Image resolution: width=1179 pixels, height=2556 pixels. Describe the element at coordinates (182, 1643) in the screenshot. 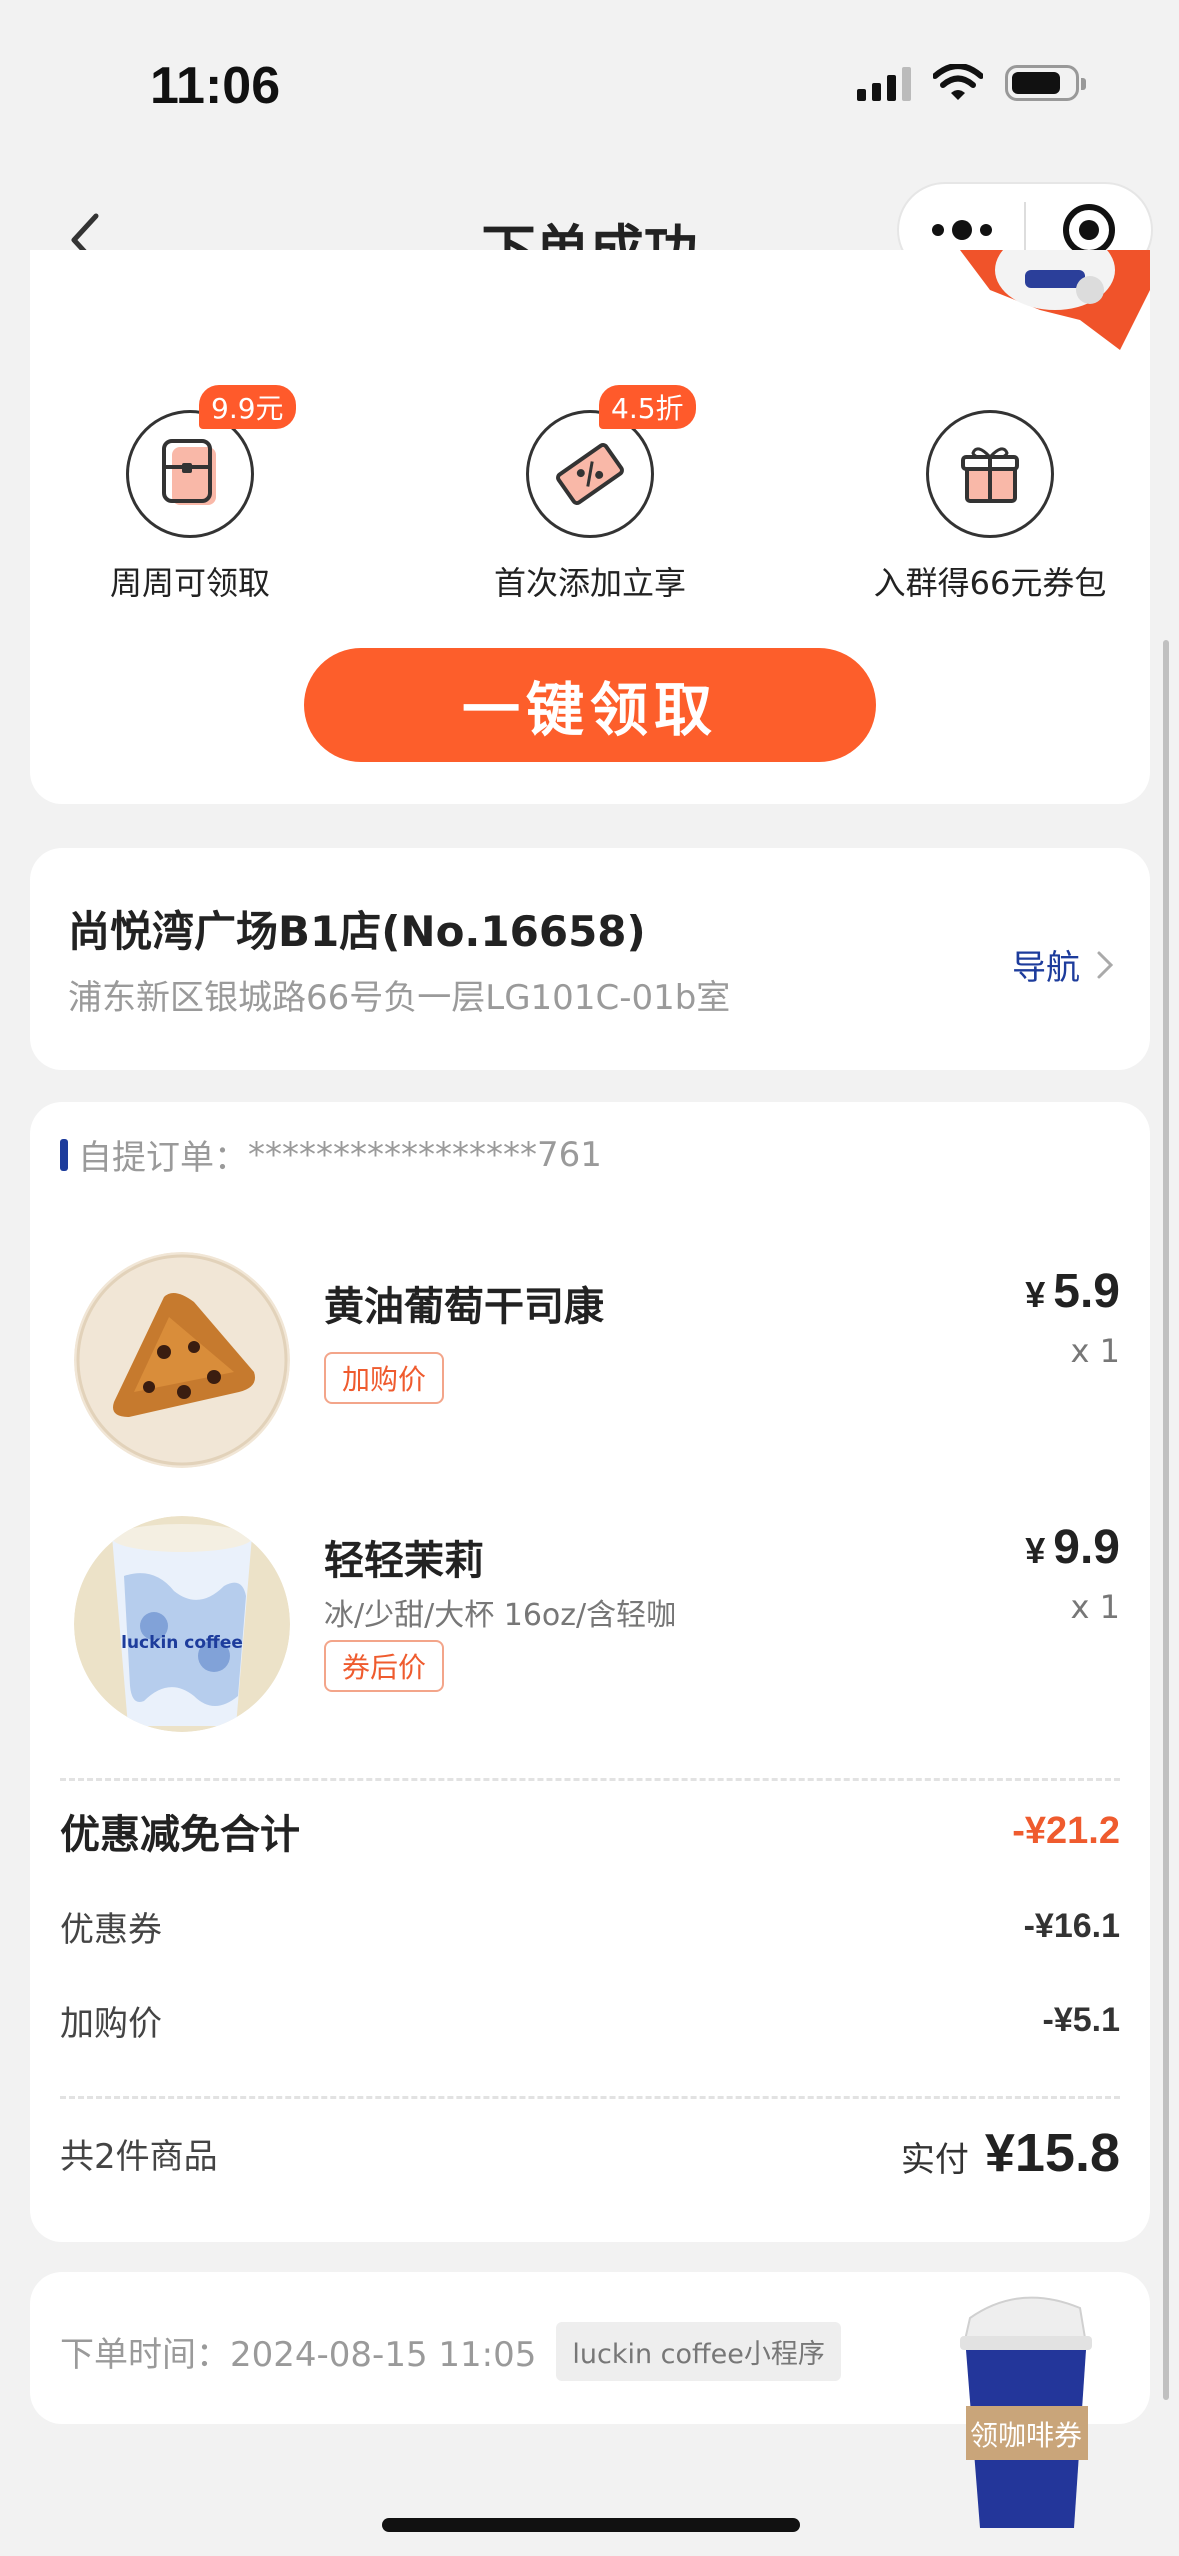

I see `svg-text: luckin coffee` at that location.